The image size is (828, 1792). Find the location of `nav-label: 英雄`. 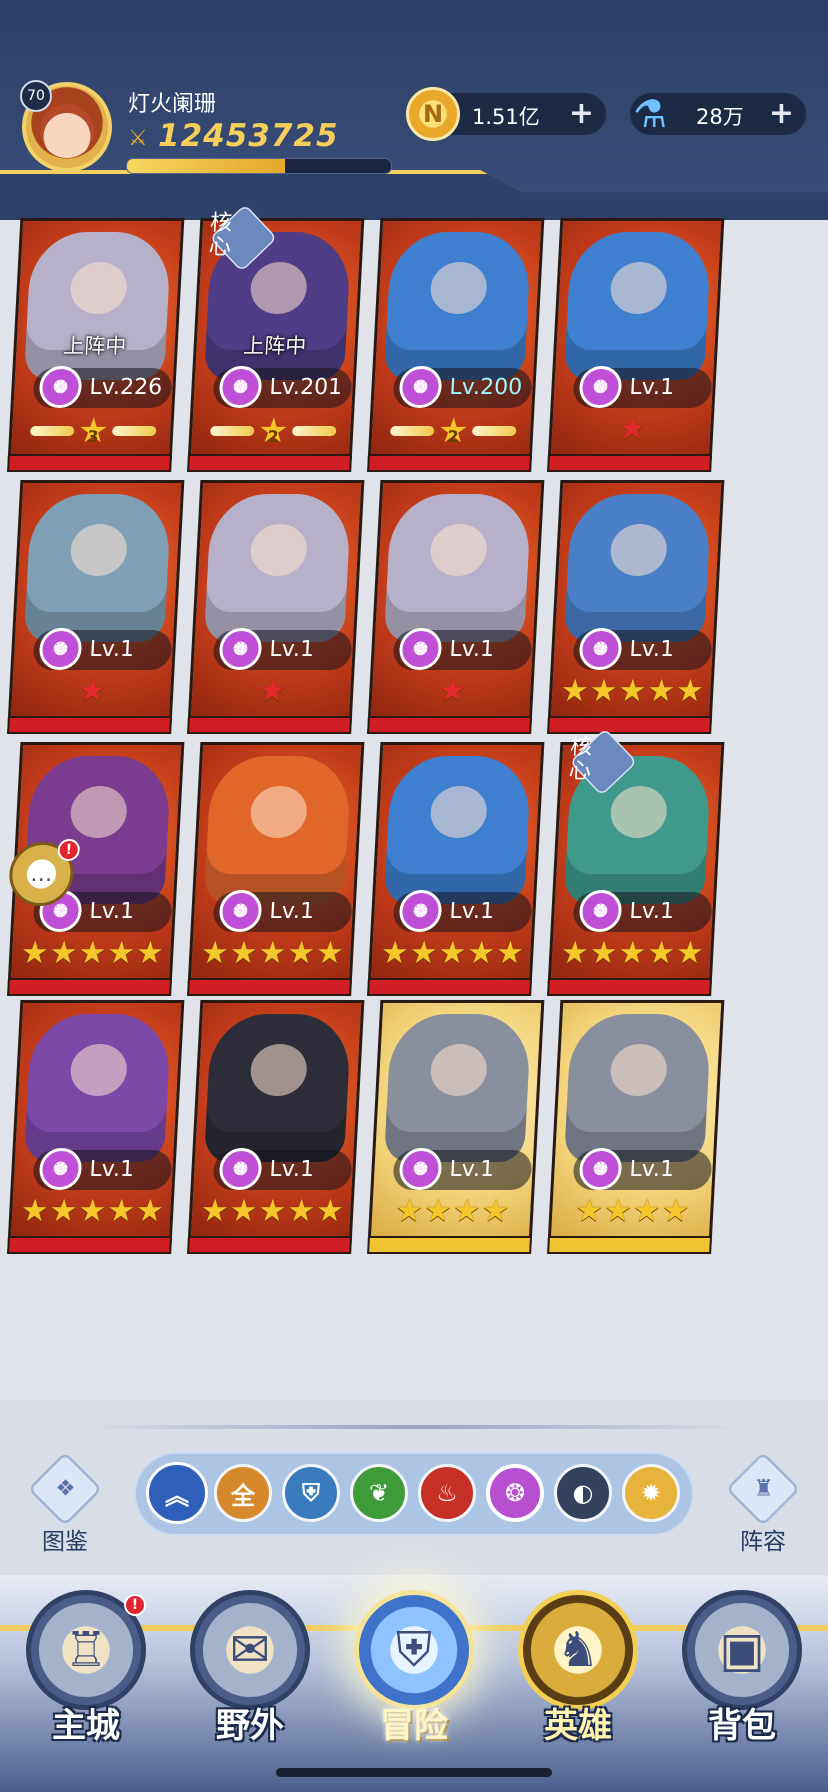

nav-label: 英雄 is located at coordinates (578, 1726).